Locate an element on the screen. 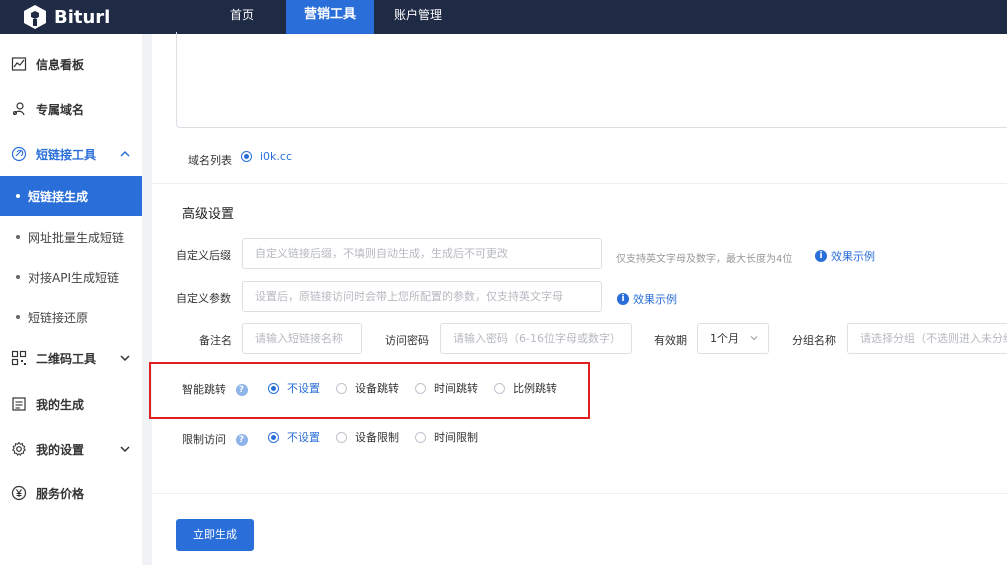 The height and width of the screenshot is (565, 1007). domain-option-label: i0k.cc is located at coordinates (276, 156).